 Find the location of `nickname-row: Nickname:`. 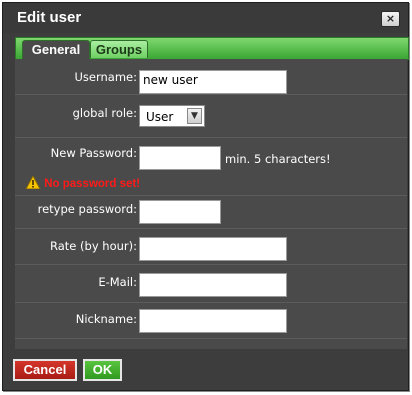

nickname-row: Nickname: is located at coordinates (211, 321).